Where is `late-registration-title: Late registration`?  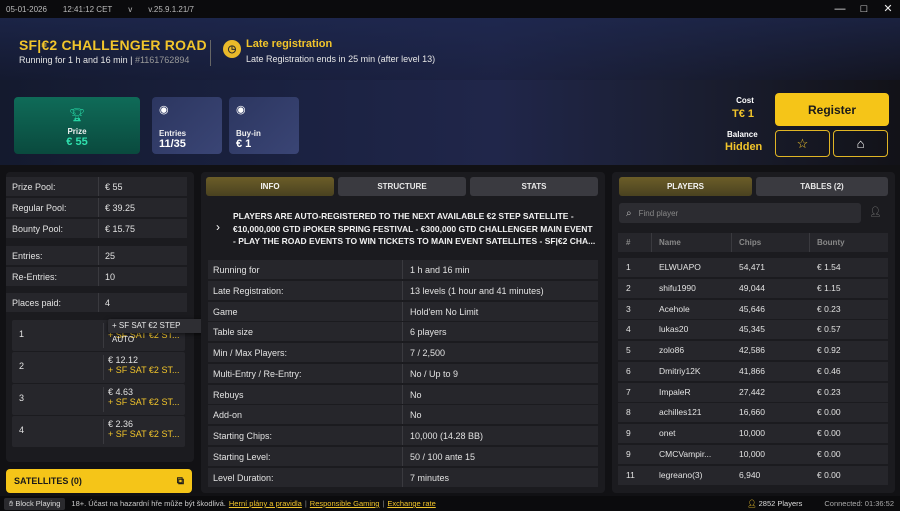 late-registration-title: Late registration is located at coordinates (289, 44).